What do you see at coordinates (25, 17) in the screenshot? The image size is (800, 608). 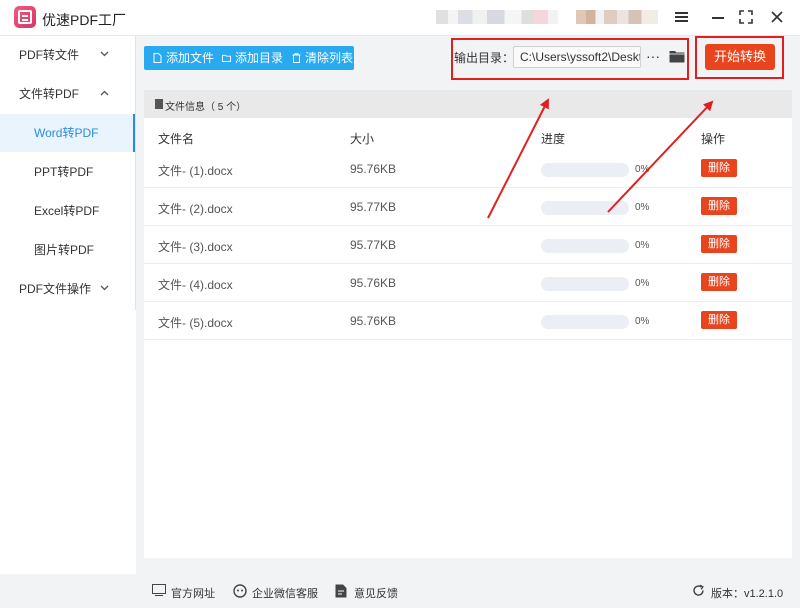 I see `app-logo-icon` at bounding box center [25, 17].